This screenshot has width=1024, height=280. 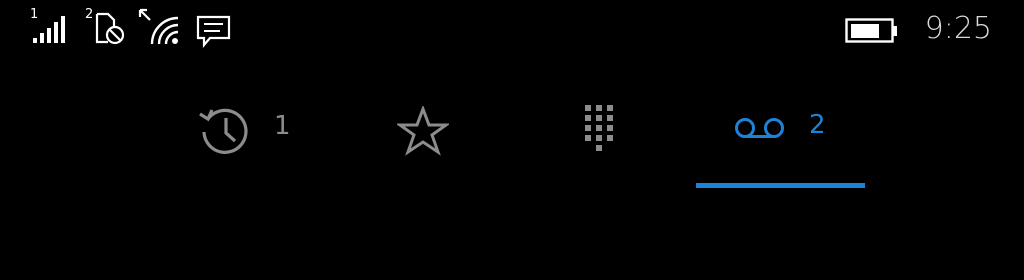 What do you see at coordinates (89, 14) in the screenshot?
I see `sim2-label: 2` at bounding box center [89, 14].